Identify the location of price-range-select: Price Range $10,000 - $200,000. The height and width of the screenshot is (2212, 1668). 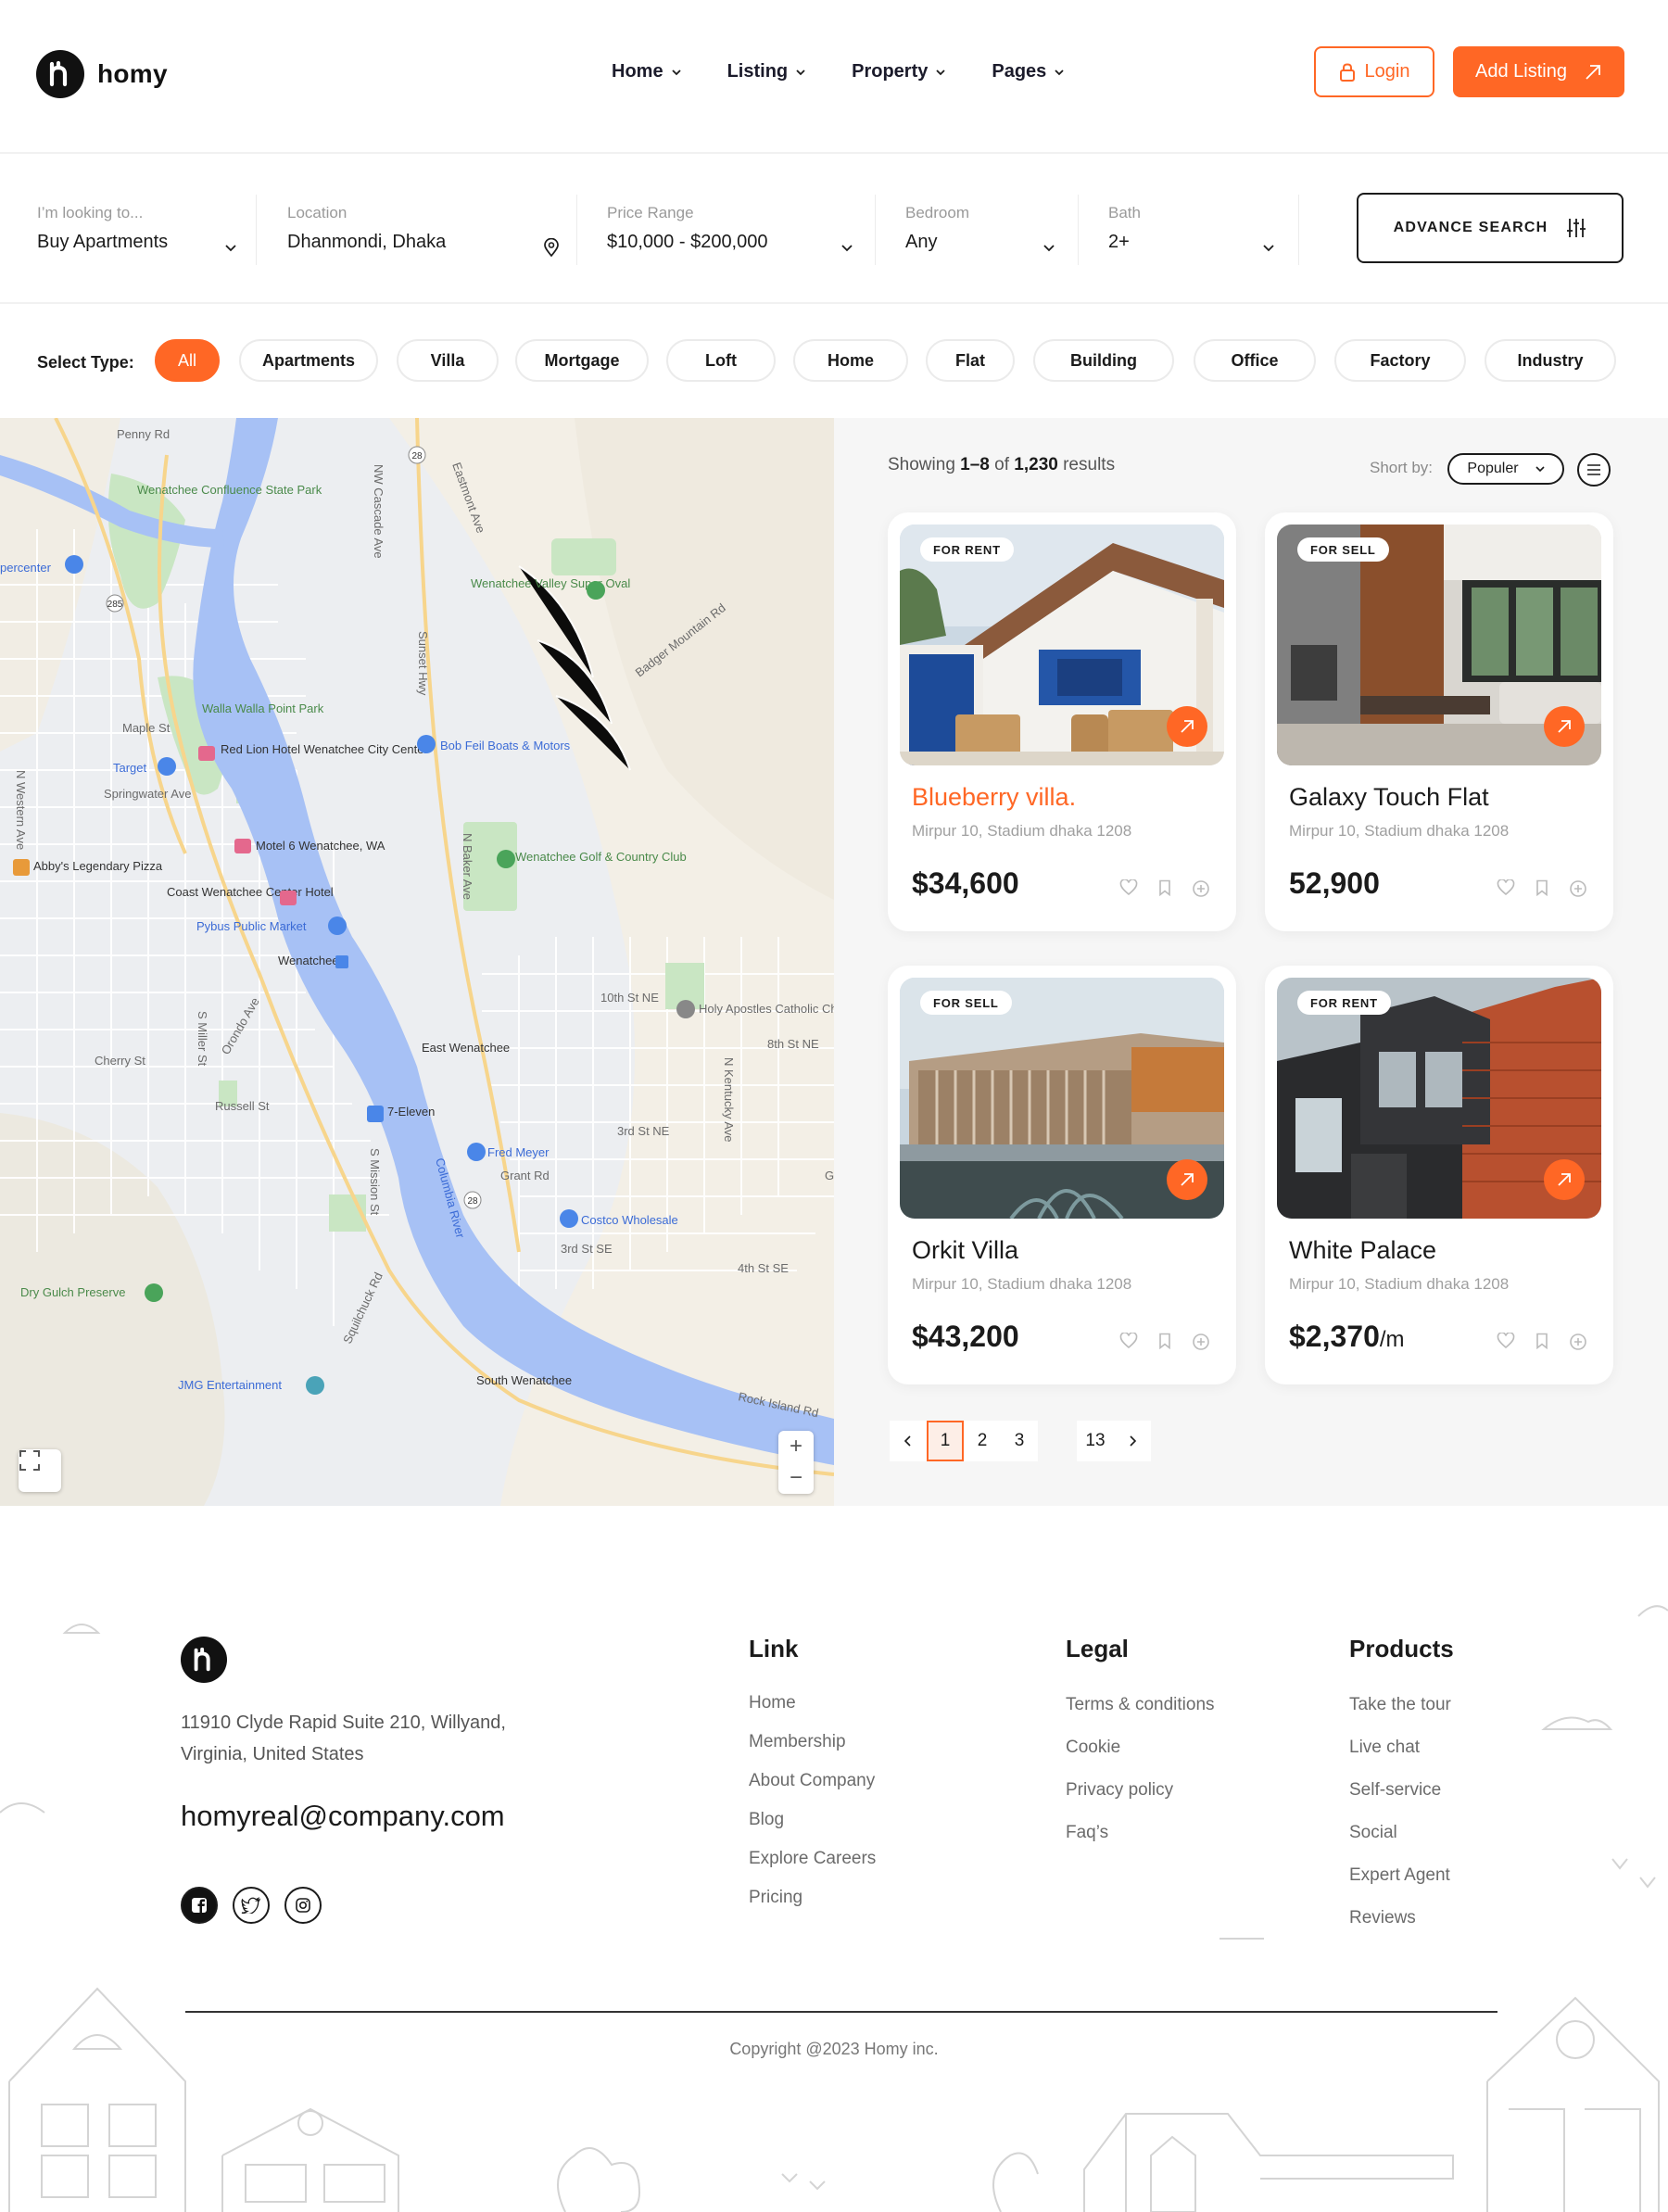
(730, 237).